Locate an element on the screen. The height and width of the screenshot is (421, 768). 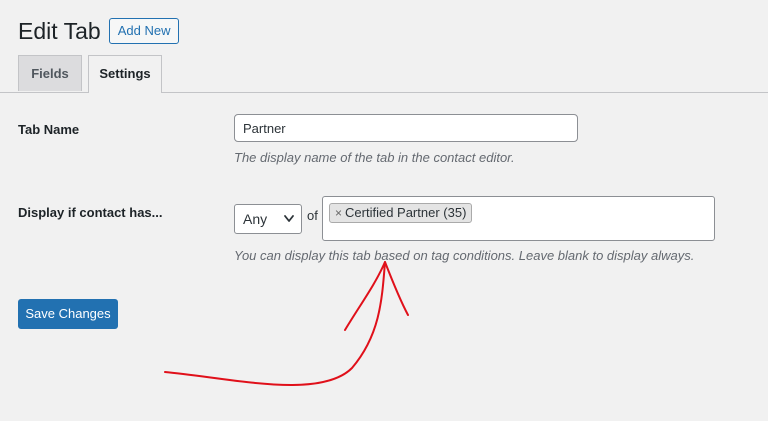
tag-chip: × Certified Partner (35) is located at coordinates (401, 213).